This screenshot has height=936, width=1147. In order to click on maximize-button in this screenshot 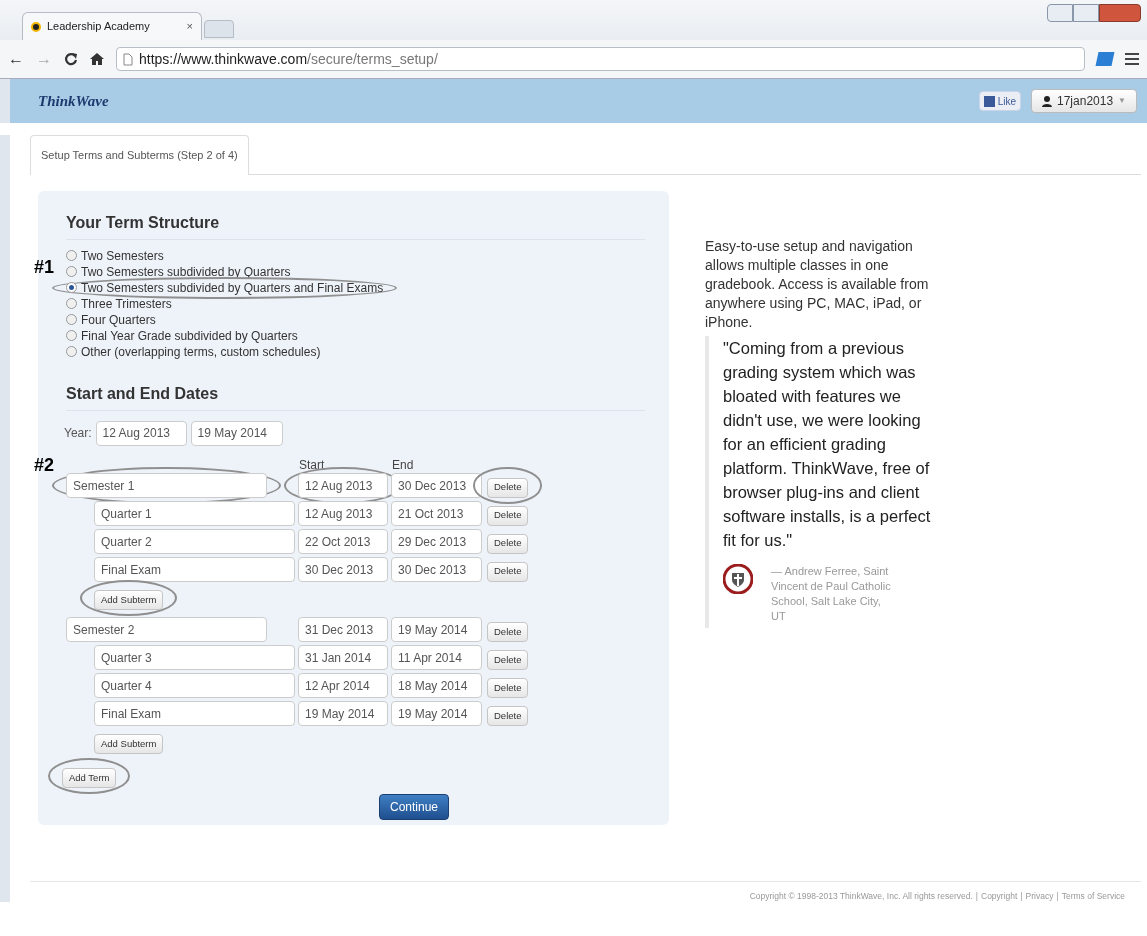, I will do `click(1086, 13)`.